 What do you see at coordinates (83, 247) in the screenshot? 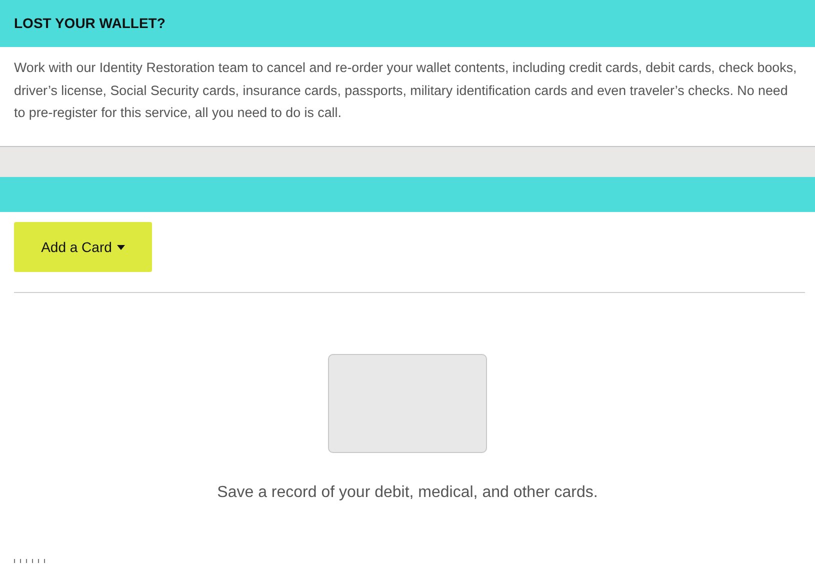
I see `add-card-button: Add a Card` at bounding box center [83, 247].